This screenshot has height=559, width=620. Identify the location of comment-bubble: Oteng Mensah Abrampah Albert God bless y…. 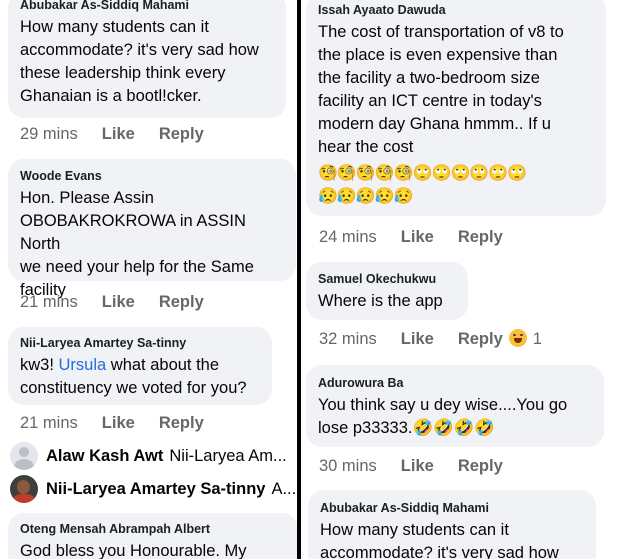
(152, 536).